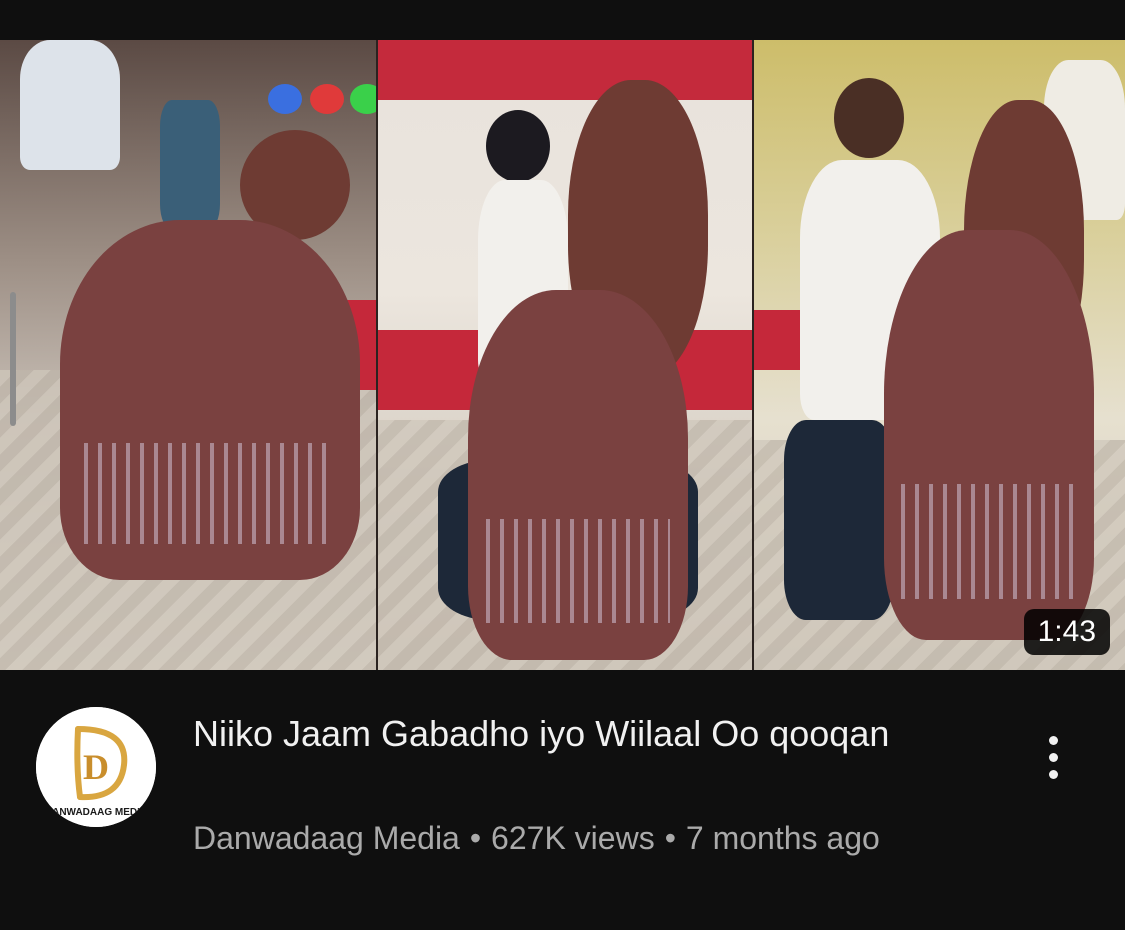 The height and width of the screenshot is (930, 1125). Describe the element at coordinates (839, 520) in the screenshot. I see `boy-pants` at that location.